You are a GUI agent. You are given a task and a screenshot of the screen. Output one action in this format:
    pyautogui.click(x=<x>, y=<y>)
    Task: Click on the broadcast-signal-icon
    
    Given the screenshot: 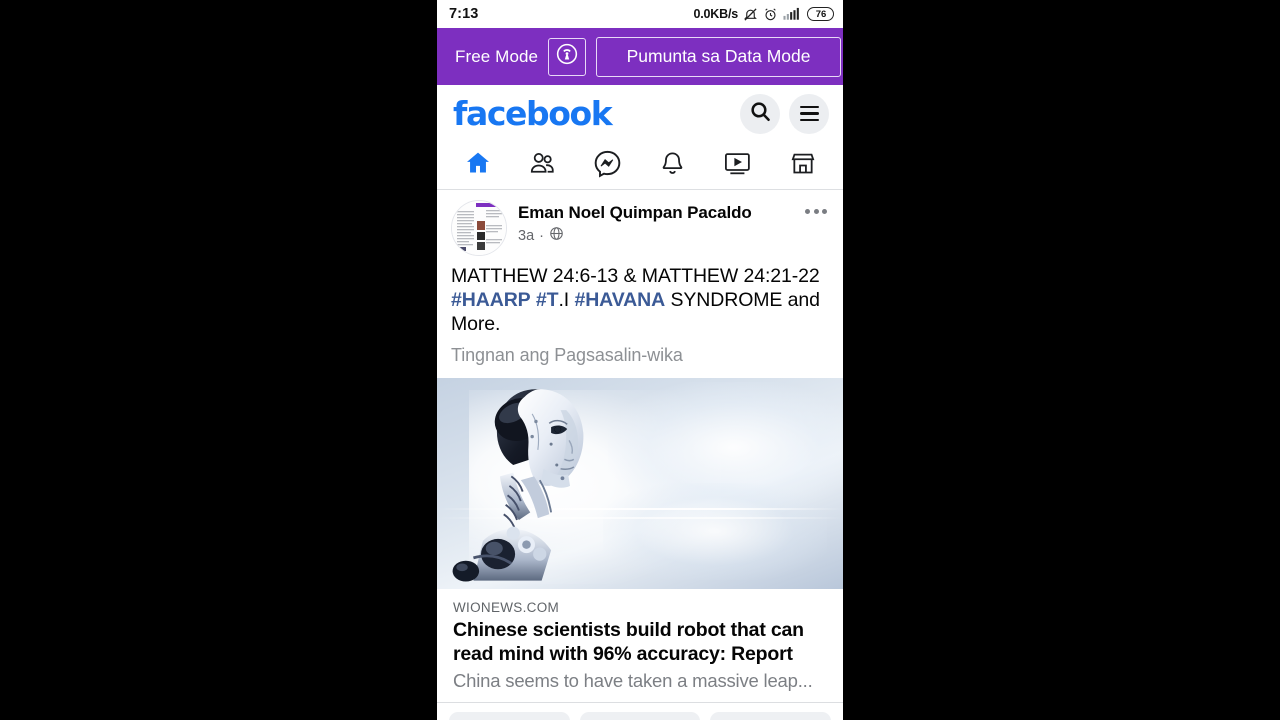 What is the action you would take?
    pyautogui.click(x=567, y=56)
    